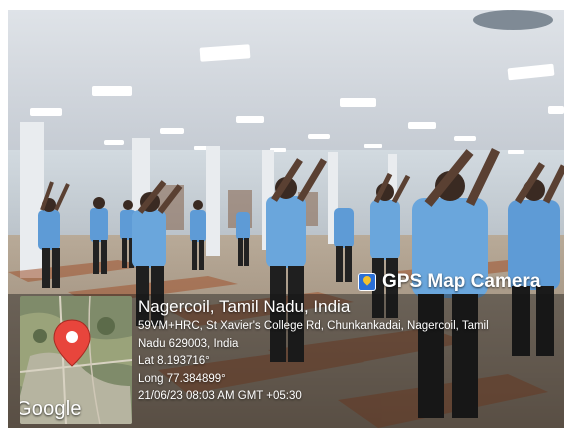 The width and height of the screenshot is (566, 430). What do you see at coordinates (76, 360) in the screenshot?
I see `map-thumbnail: Google` at bounding box center [76, 360].